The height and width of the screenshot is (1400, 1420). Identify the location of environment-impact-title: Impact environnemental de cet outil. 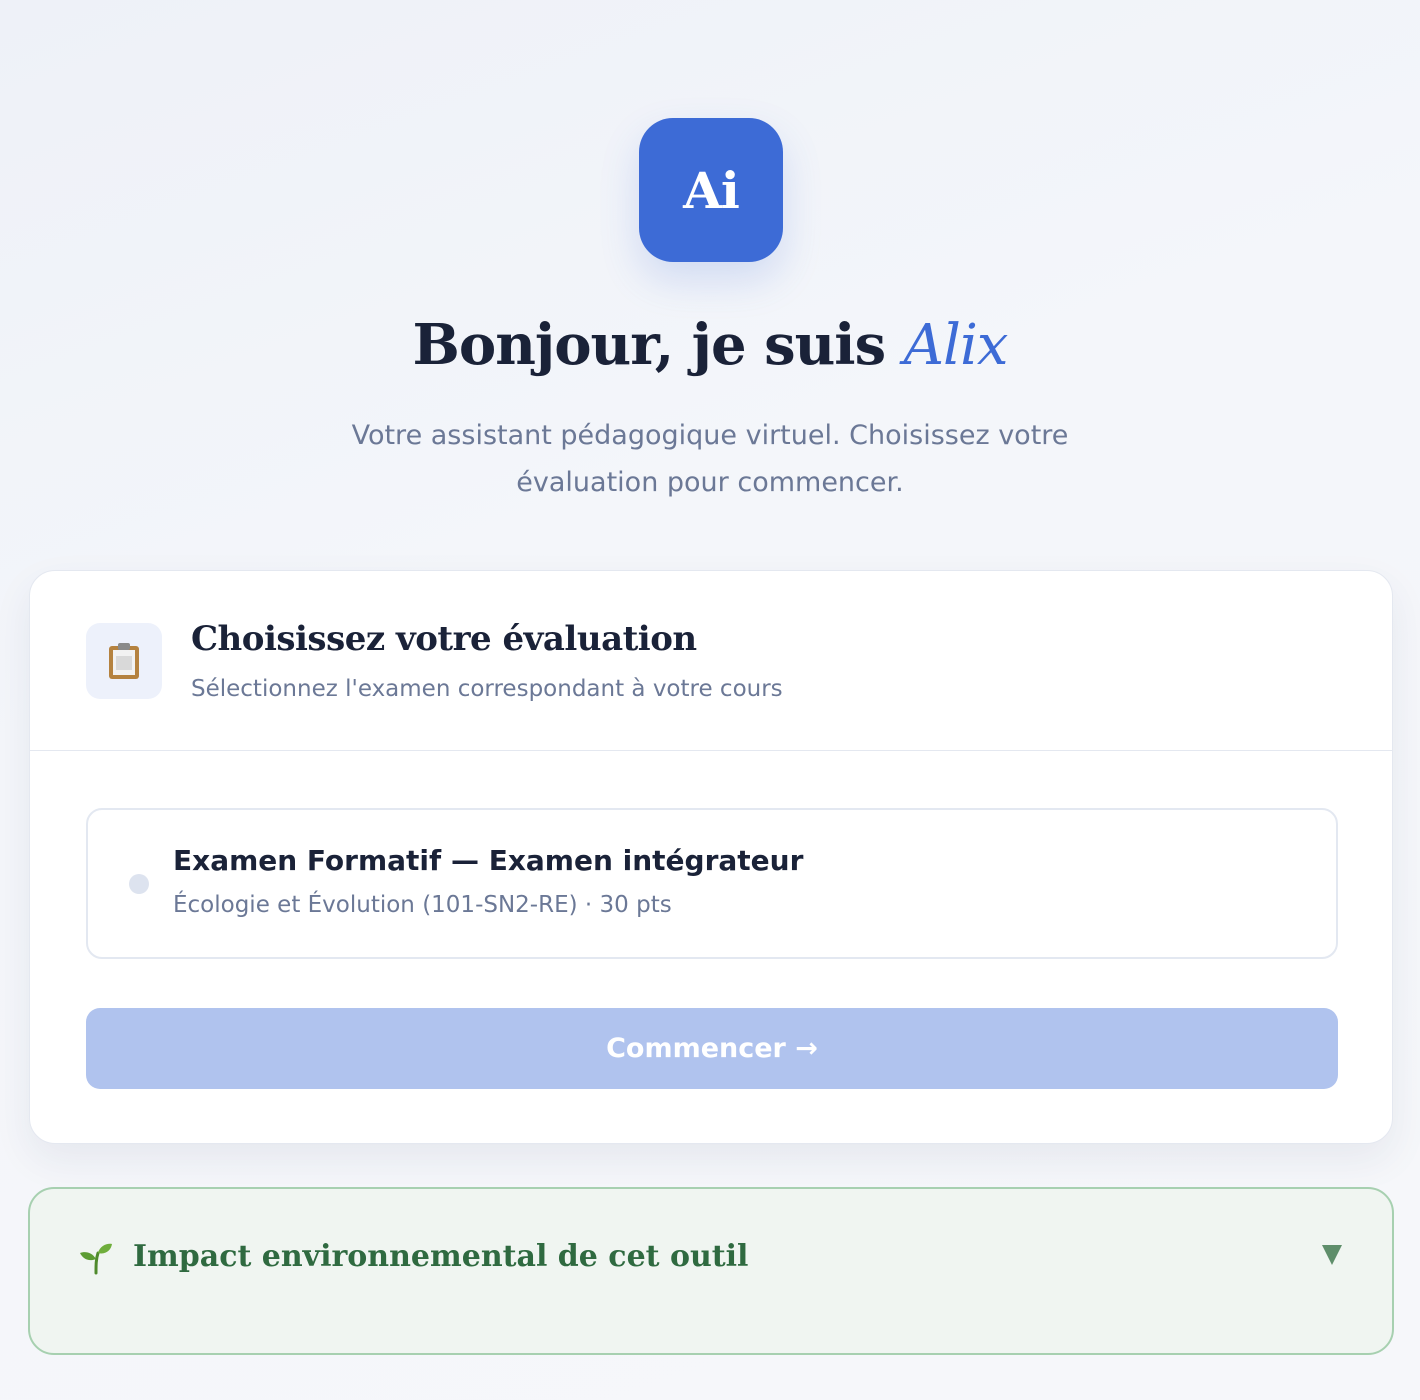
(441, 1256).